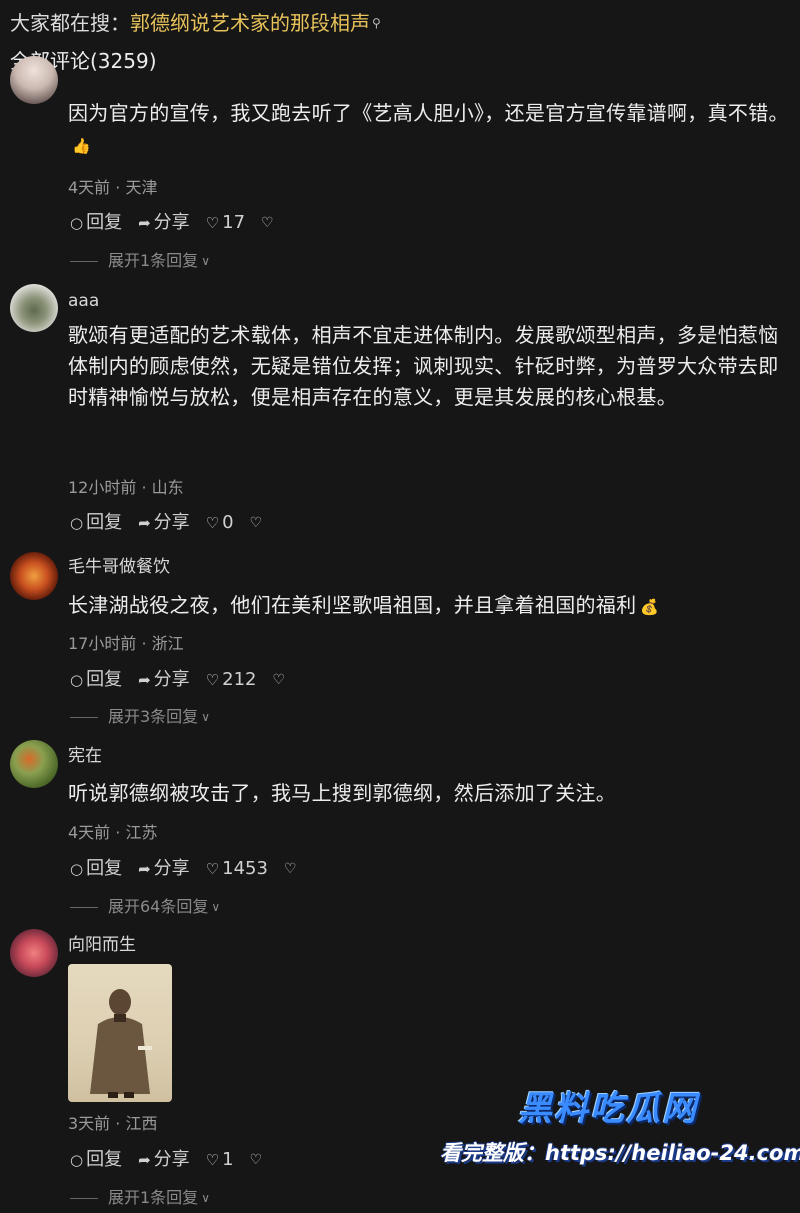 Image resolution: width=800 pixels, height=1213 pixels. Describe the element at coordinates (250, 23) in the screenshot. I see `search-suggestion-query: 郭德纲说艺术家的那段相声` at that location.